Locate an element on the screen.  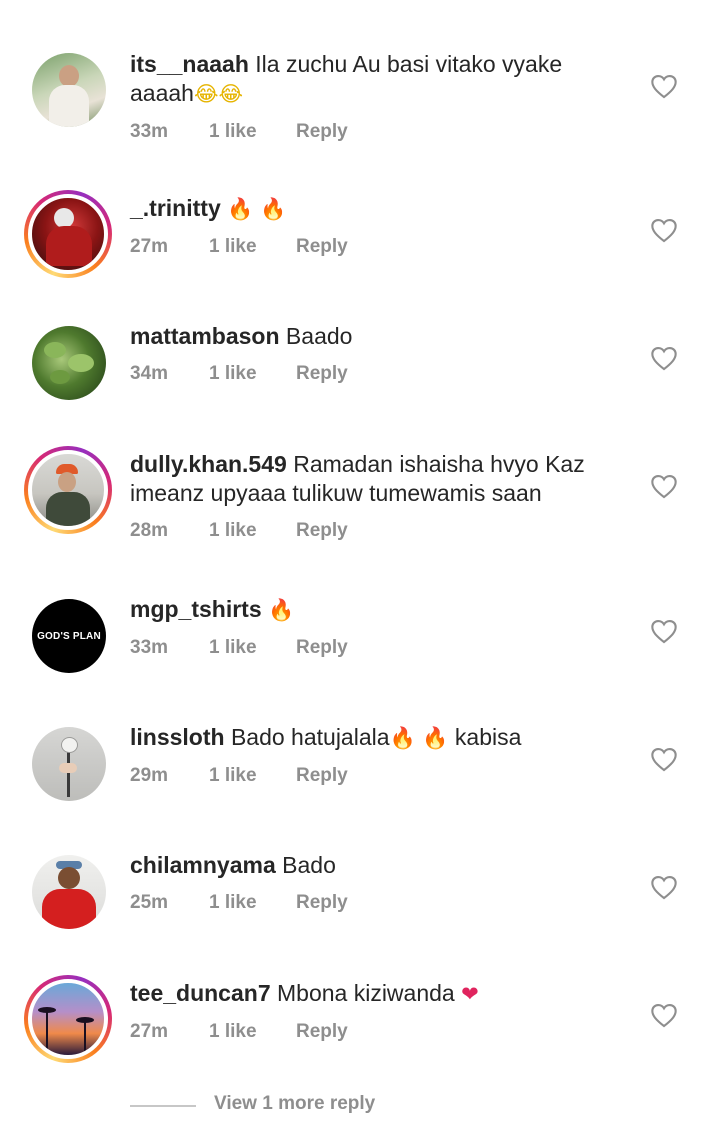
laugh-emoji: 😂😂 is located at coordinates (218, 94).